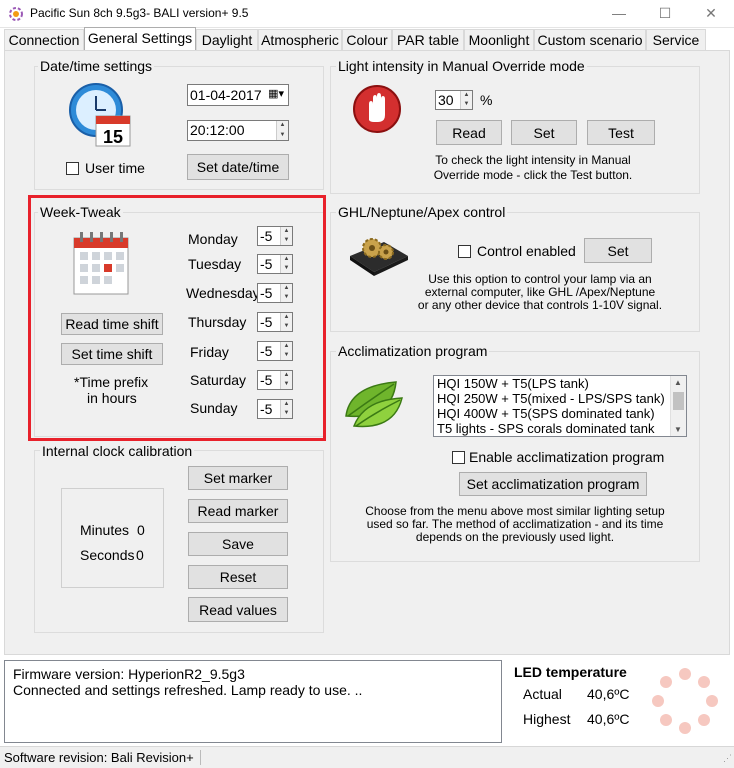 This screenshot has height=768, width=734. I want to click on highest-temp-value: 40,6ºC, so click(608, 719).